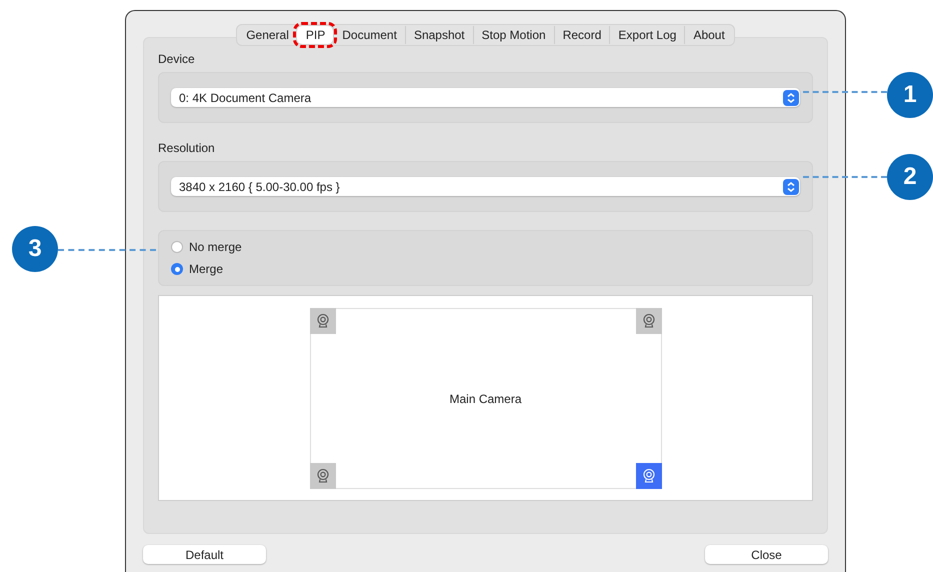  Describe the element at coordinates (485, 186) in the screenshot. I see `dropdown: 3840 x 2160 { 5.00-30.00 fps }` at that location.